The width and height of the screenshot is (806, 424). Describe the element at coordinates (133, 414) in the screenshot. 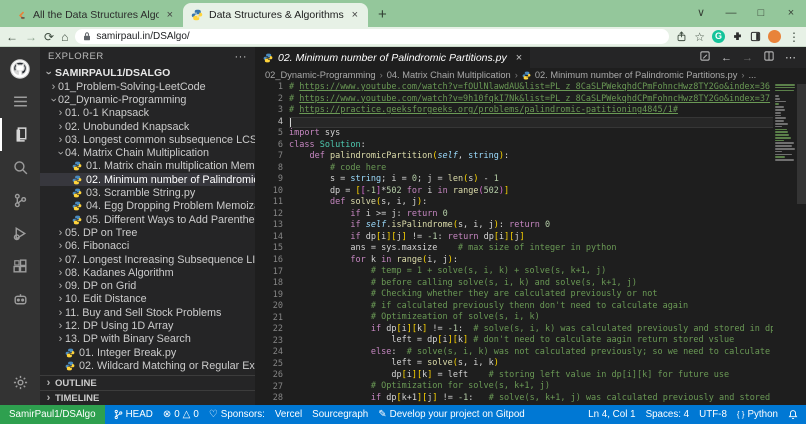

I see `branch-status: HEAD` at that location.